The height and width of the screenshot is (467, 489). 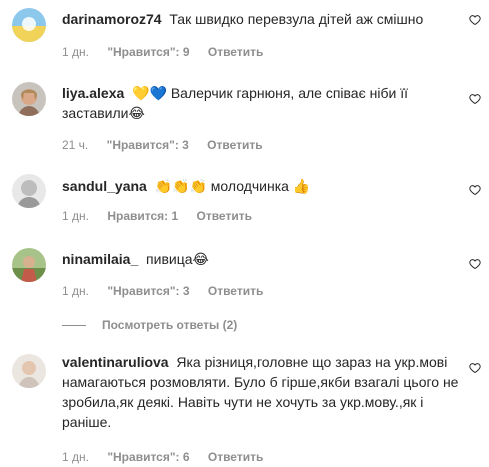 What do you see at coordinates (296, 19) in the screenshot?
I see `comment-text: Так швидко перевзула дітей аж смішно` at bounding box center [296, 19].